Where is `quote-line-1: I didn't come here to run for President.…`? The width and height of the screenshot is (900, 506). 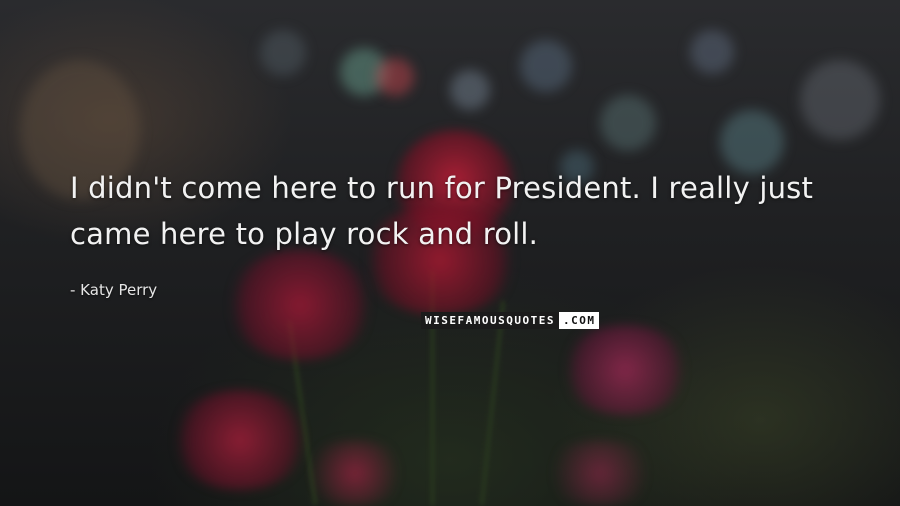 quote-line-1: I didn't come here to run for President.… is located at coordinates (442, 188).